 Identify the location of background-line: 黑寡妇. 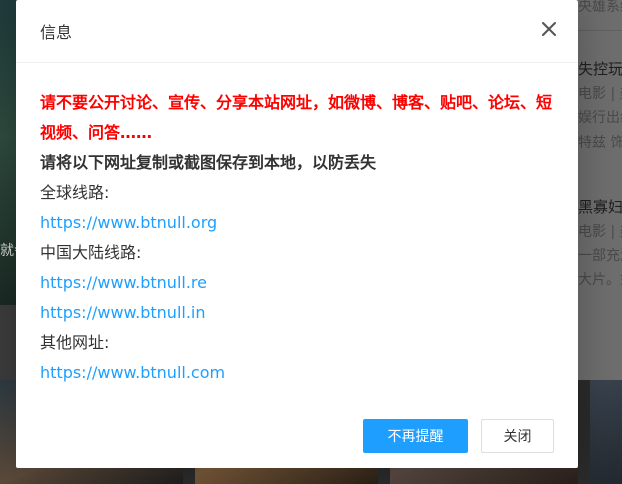
(600, 207).